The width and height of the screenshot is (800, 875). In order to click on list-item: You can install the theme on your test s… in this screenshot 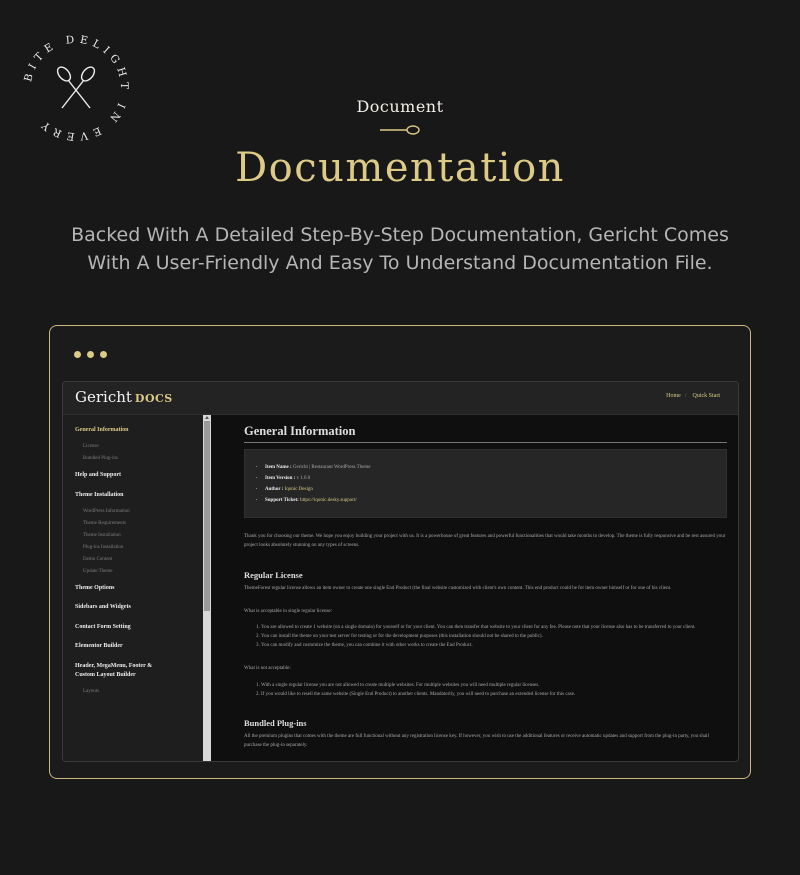, I will do `click(494, 636)`.